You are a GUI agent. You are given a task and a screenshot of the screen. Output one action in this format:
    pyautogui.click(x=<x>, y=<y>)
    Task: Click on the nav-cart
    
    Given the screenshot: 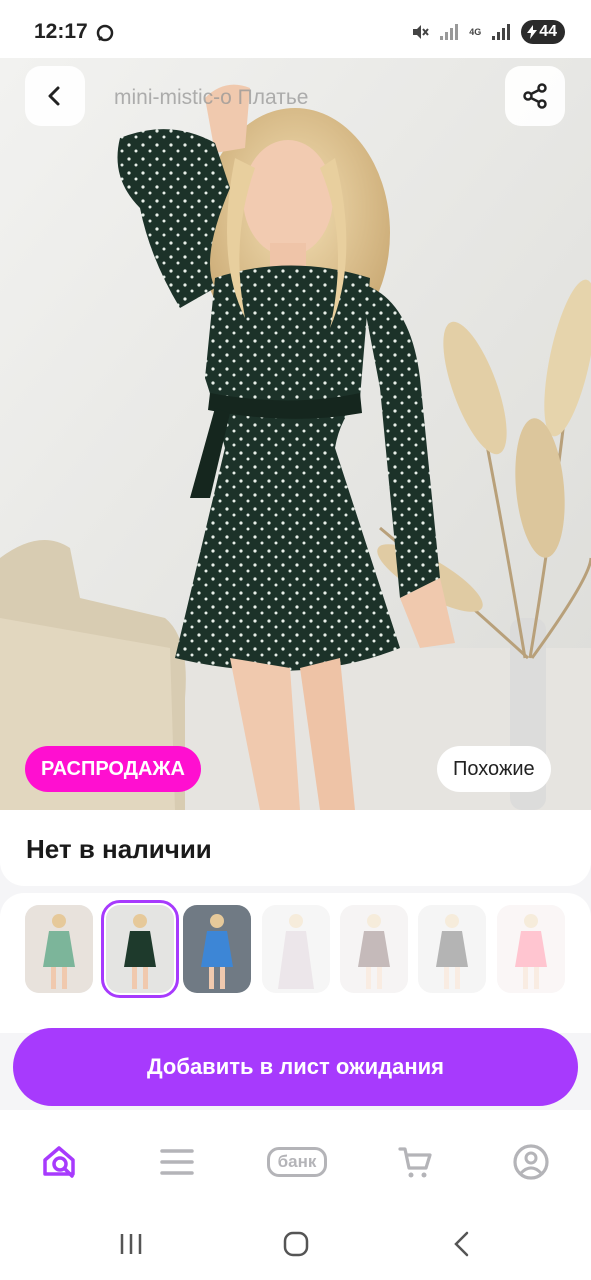 What is the action you would take?
    pyautogui.click(x=415, y=1162)
    